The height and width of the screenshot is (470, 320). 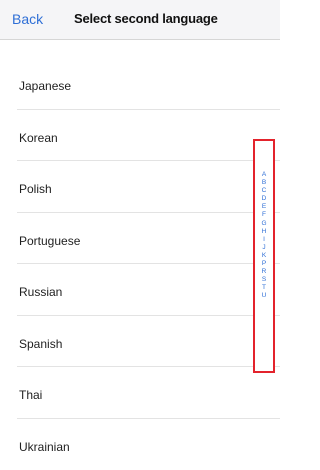 I want to click on navigation-bar: Back Select second language, so click(x=140, y=20).